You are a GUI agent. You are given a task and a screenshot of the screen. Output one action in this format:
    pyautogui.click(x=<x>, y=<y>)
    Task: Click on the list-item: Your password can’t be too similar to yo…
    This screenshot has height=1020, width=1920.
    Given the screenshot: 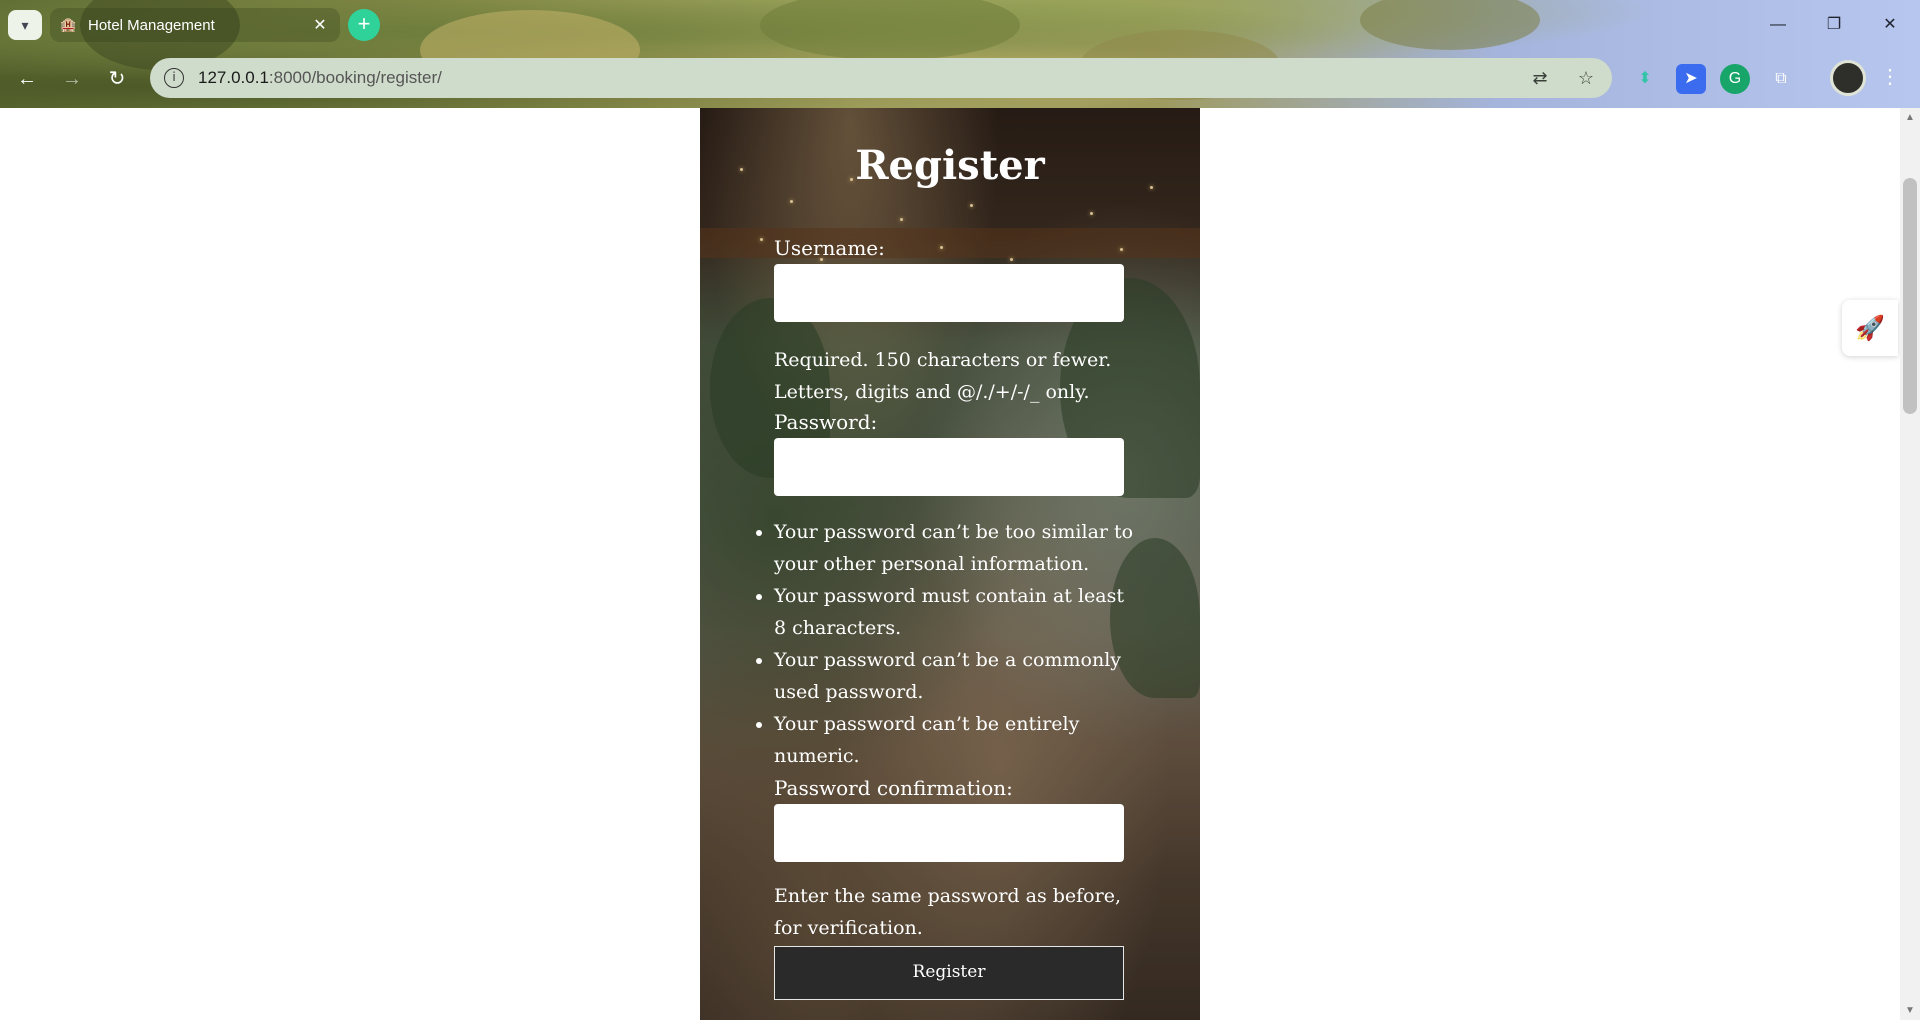 What is the action you would take?
    pyautogui.click(x=954, y=548)
    